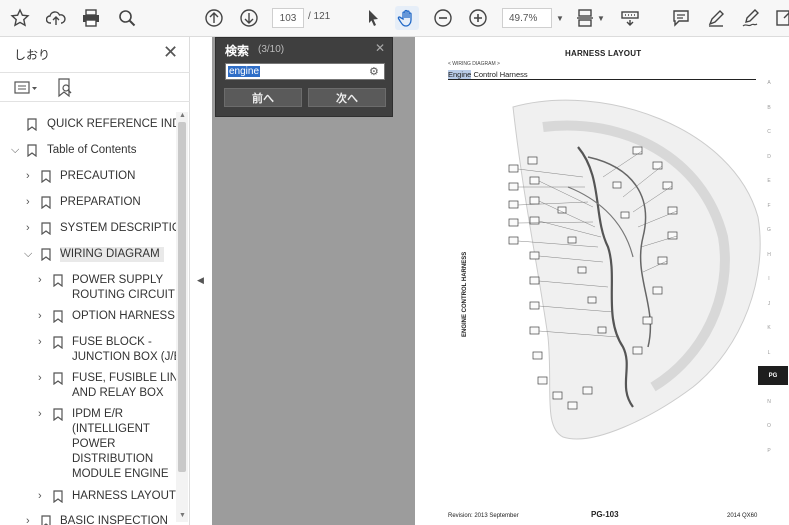  What do you see at coordinates (124, 357) in the screenshot?
I see `bookmark-label-line2: JUNCTION BOX (J/B)` at bounding box center [124, 357].